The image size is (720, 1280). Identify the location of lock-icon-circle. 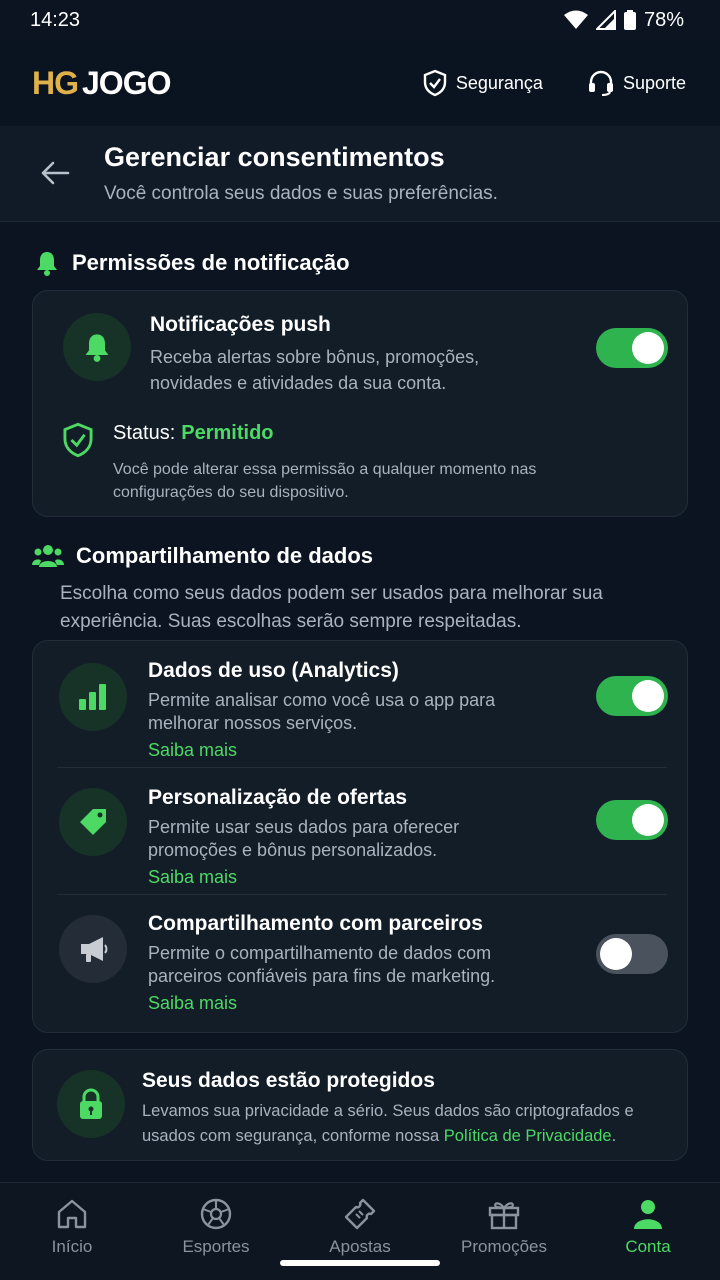
(91, 1104).